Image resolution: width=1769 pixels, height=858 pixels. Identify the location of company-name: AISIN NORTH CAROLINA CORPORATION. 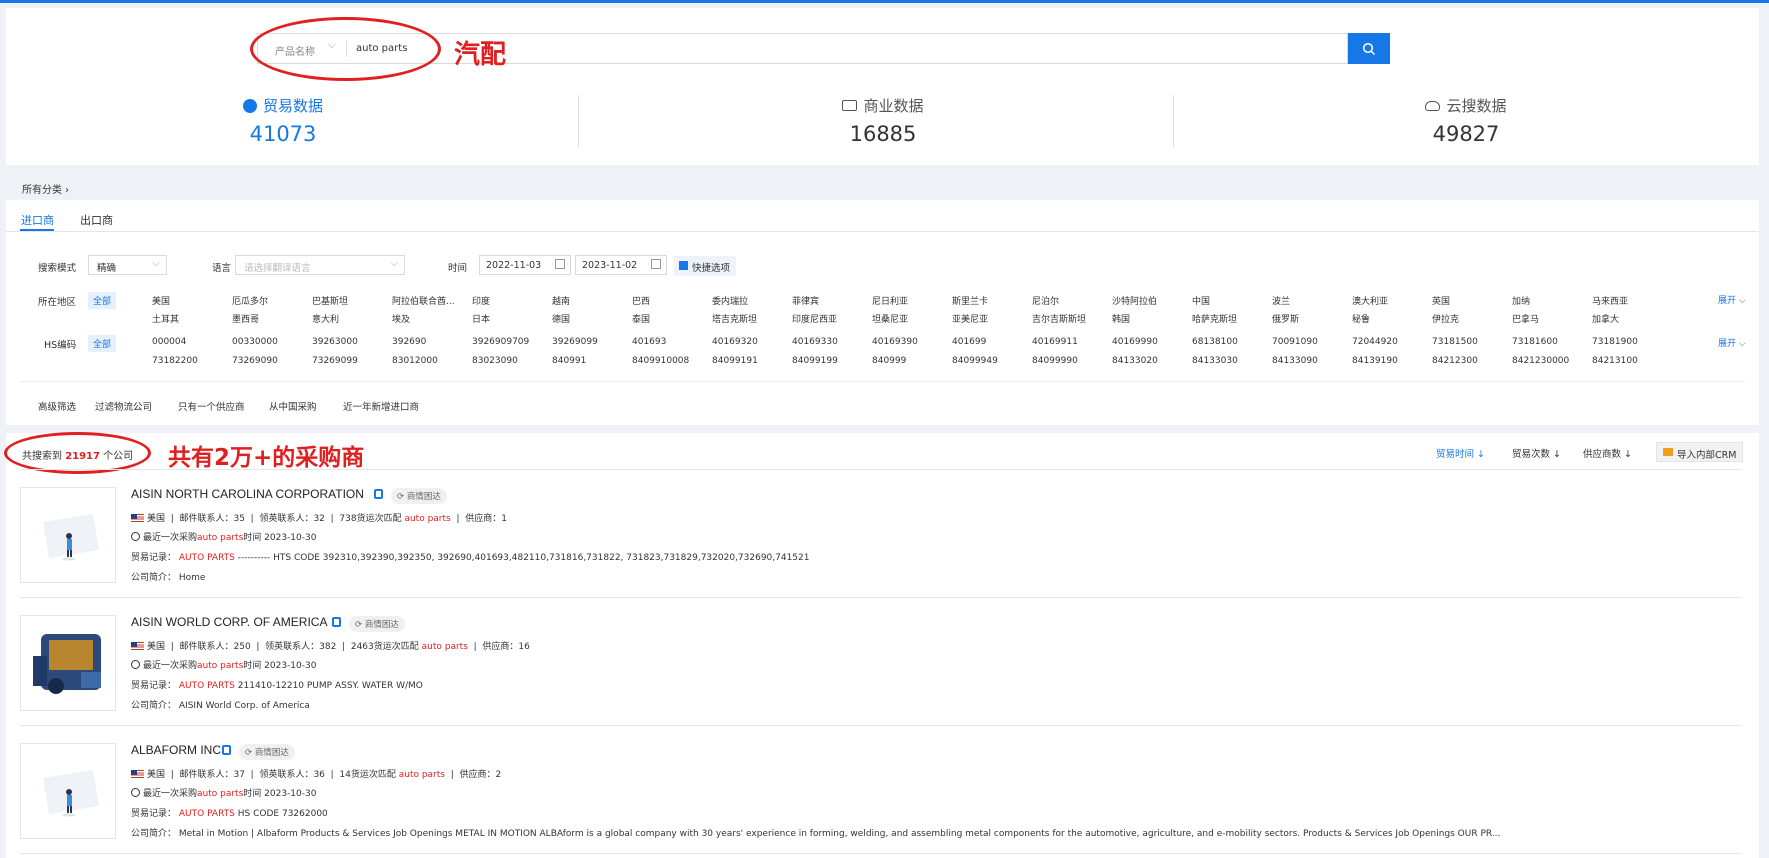
(247, 494).